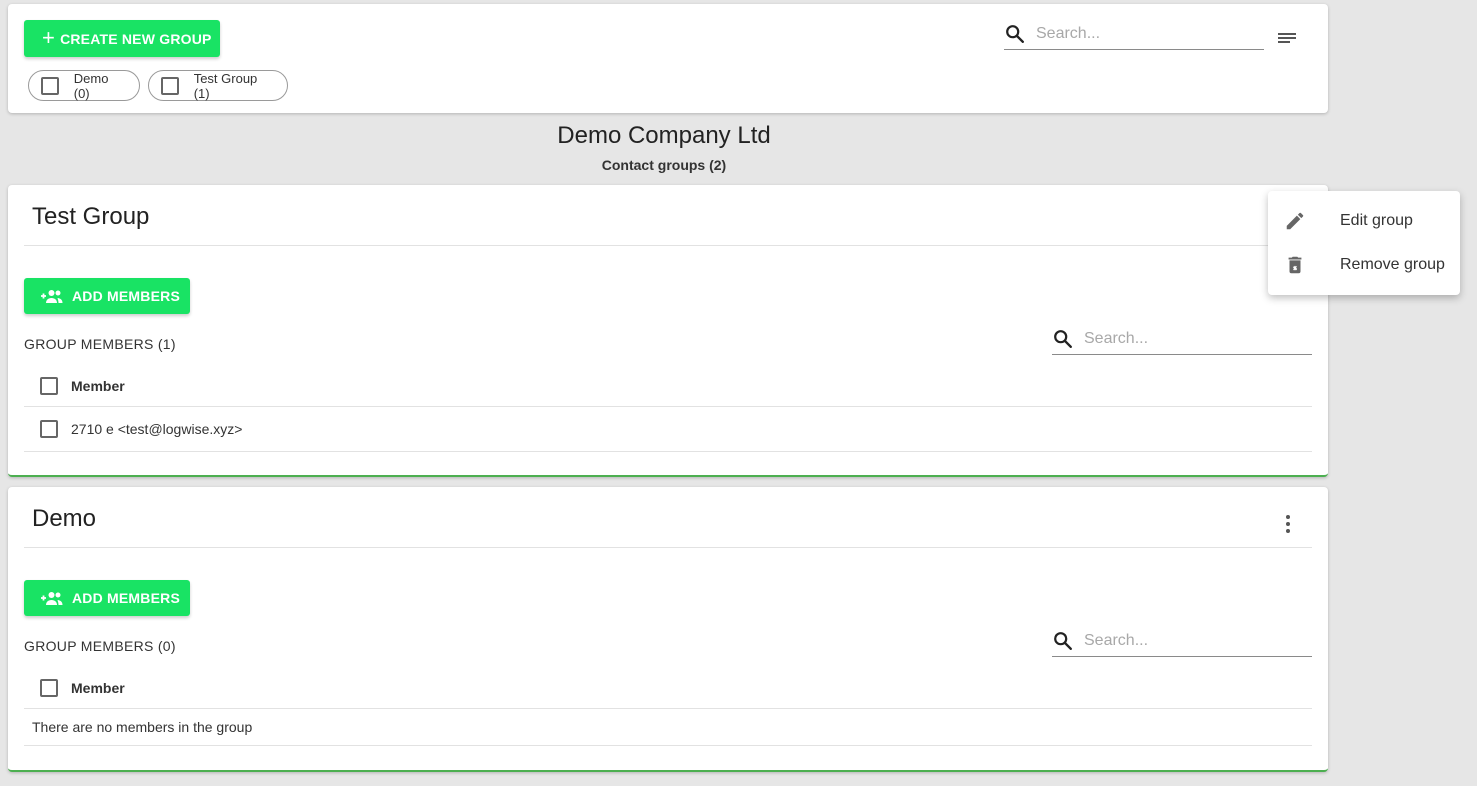  What do you see at coordinates (49, 37) in the screenshot?
I see `plus-icon: +` at bounding box center [49, 37].